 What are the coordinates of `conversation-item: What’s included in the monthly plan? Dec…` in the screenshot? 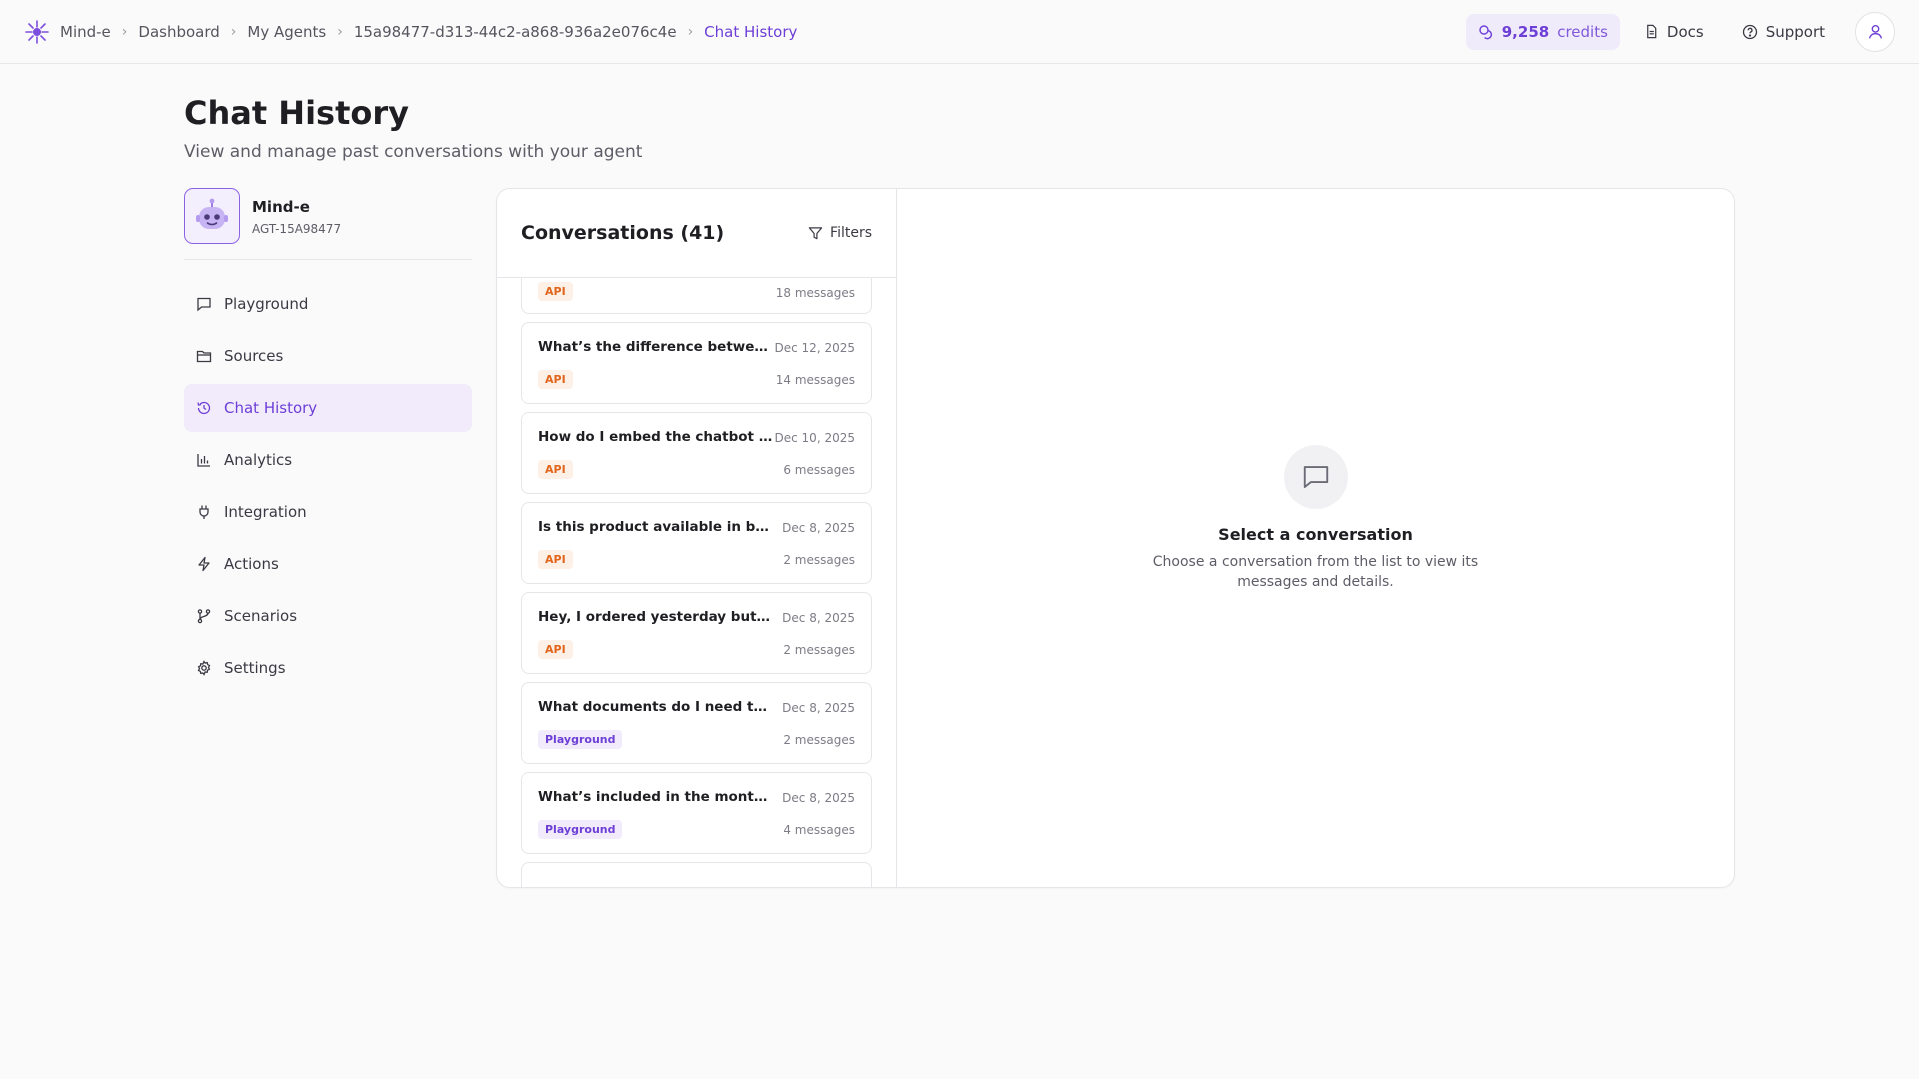 It's located at (696, 813).